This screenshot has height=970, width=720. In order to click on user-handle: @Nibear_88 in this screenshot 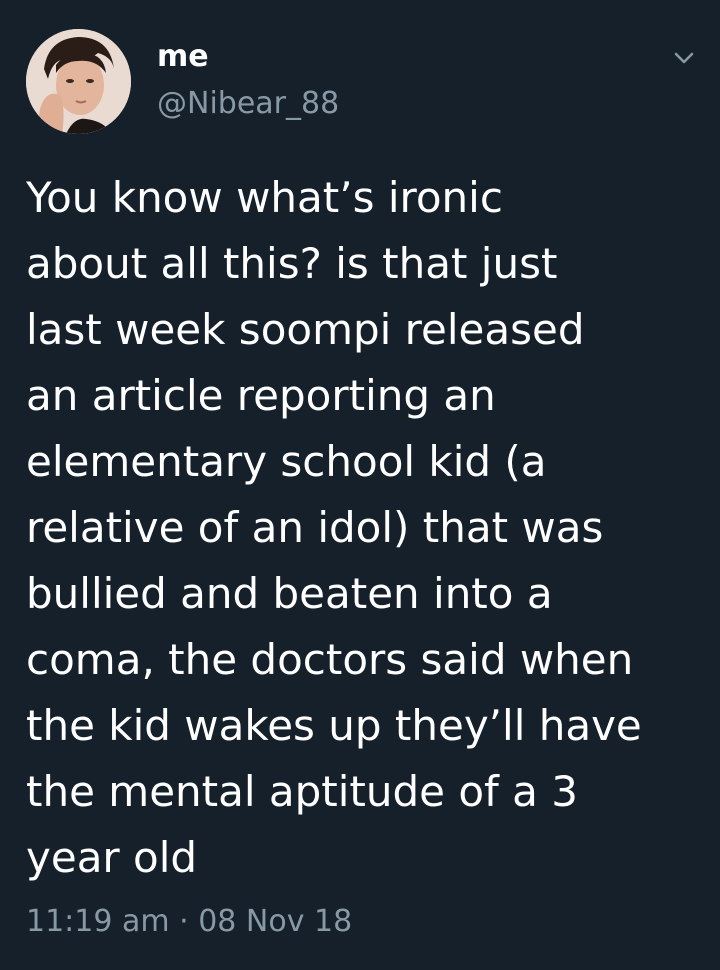, I will do `click(248, 104)`.